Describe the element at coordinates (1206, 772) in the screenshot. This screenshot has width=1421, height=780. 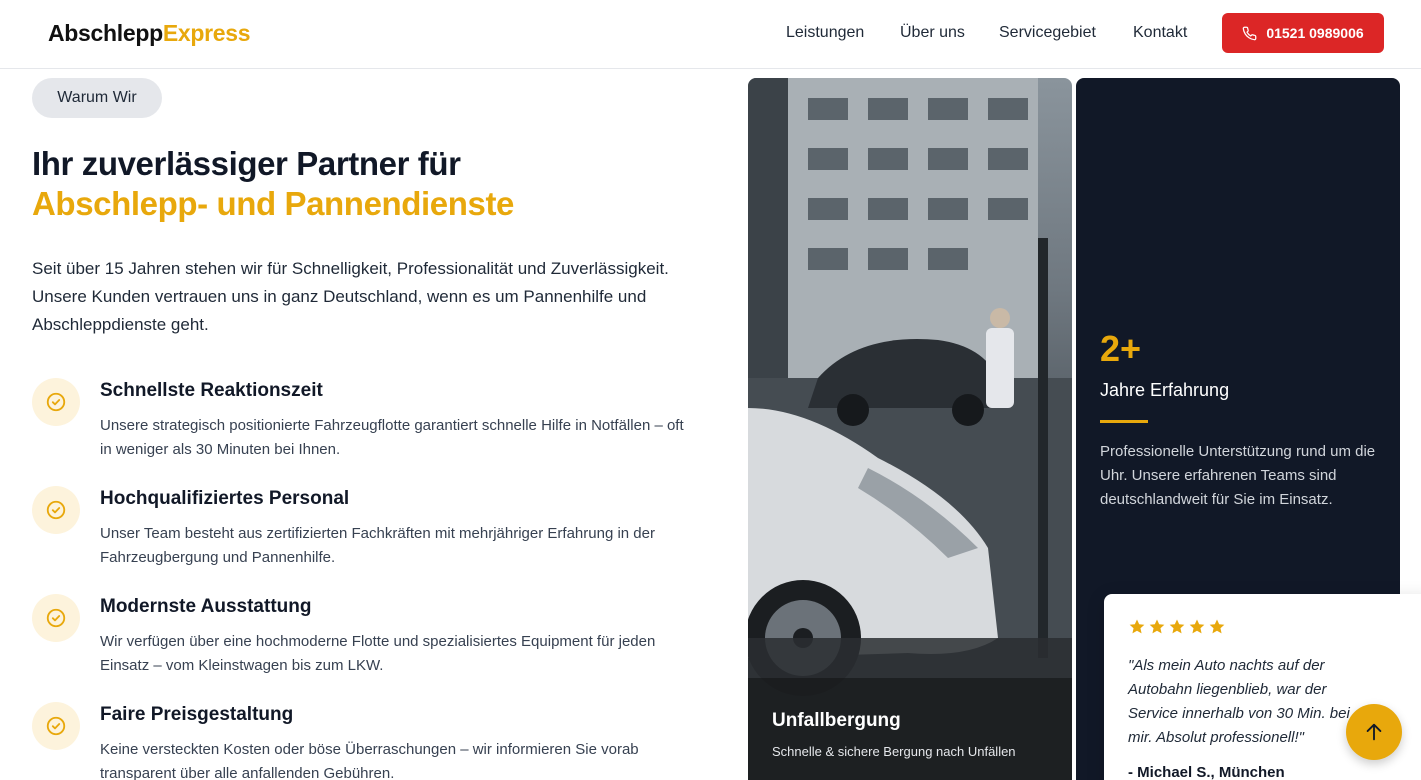
I see `testimonial-author: - Michael S., München` at that location.